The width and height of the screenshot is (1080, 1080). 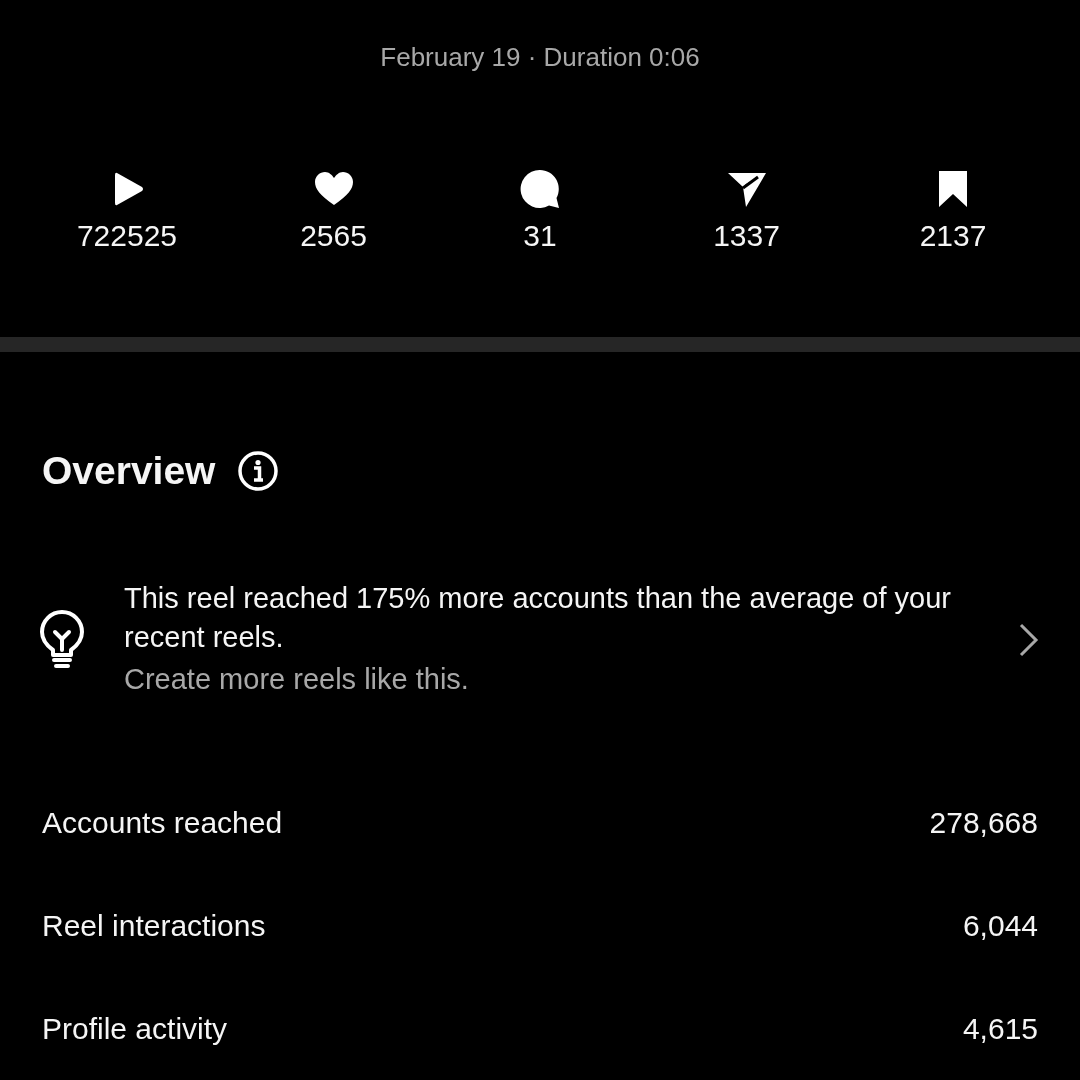 I want to click on insight-hint: Create more reels like this., so click(x=297, y=679).